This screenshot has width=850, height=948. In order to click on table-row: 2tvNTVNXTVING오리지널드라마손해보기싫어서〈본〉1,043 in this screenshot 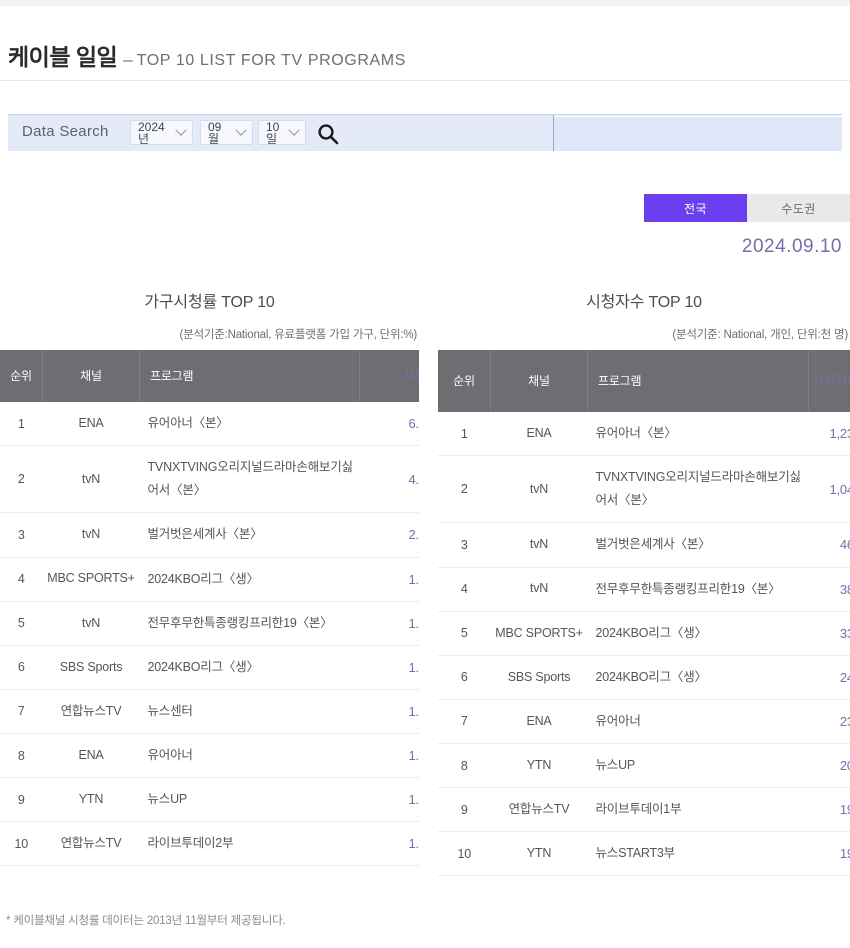, I will do `click(644, 489)`.